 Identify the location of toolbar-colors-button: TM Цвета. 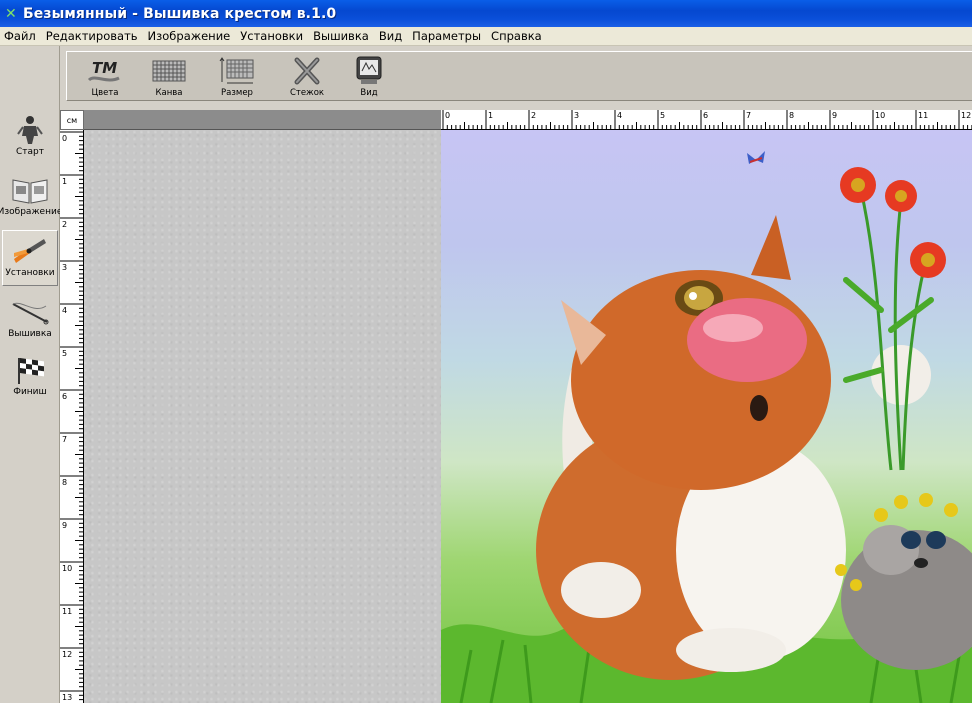
(105, 77).